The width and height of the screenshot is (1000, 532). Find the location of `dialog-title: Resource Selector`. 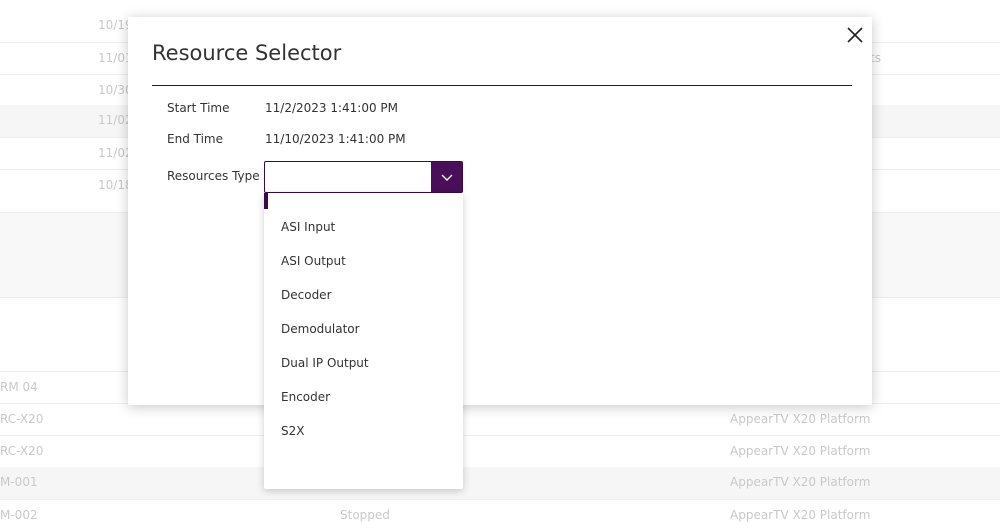

dialog-title: Resource Selector is located at coordinates (247, 53).